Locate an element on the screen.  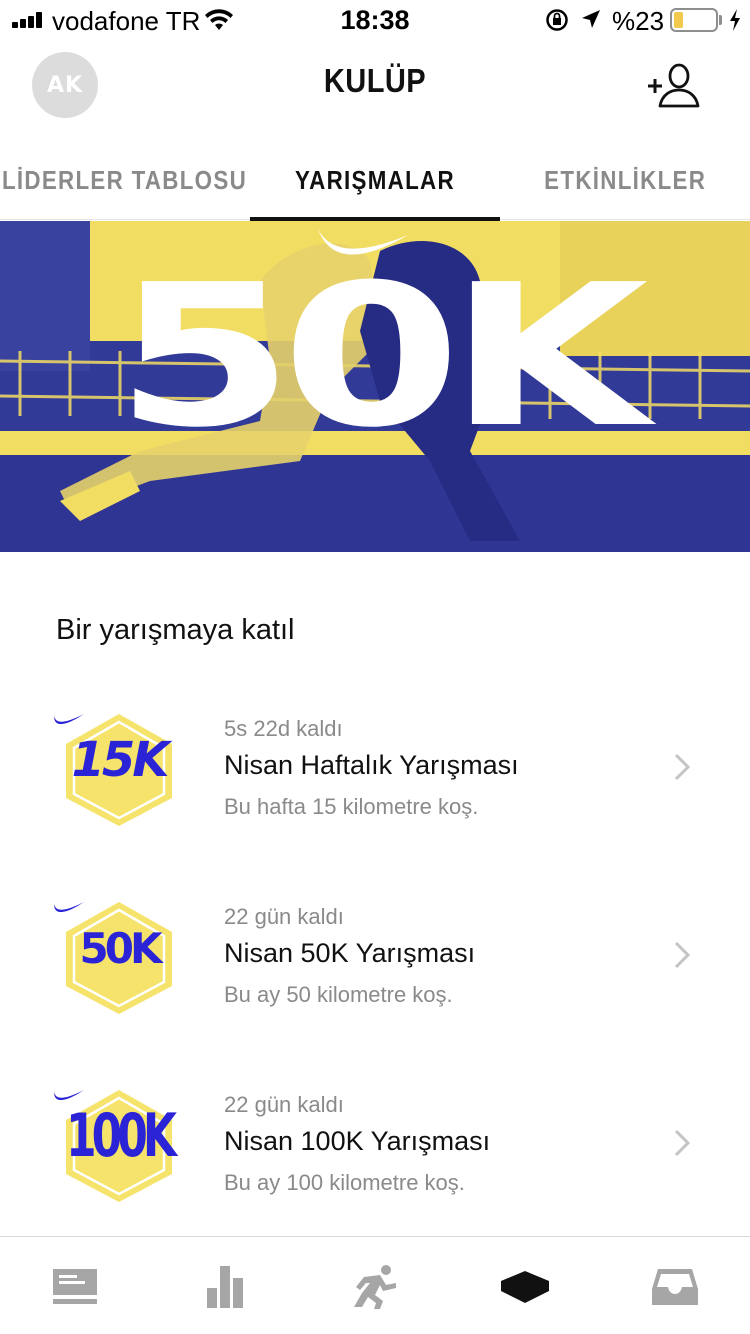
challenge-time-remaining: 5s 22d kaldı is located at coordinates (283, 728).